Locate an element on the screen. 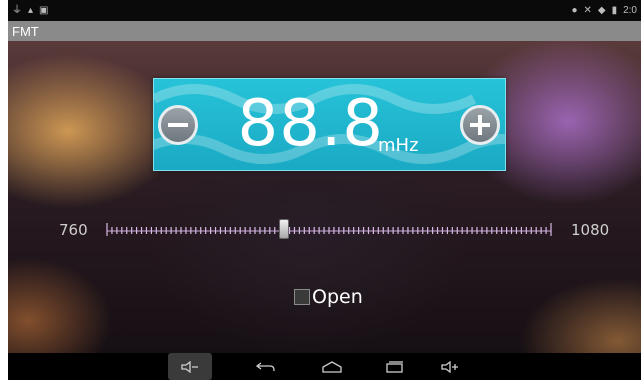 This screenshot has width=641, height=380. range-max-label: 1080 is located at coordinates (590, 230).